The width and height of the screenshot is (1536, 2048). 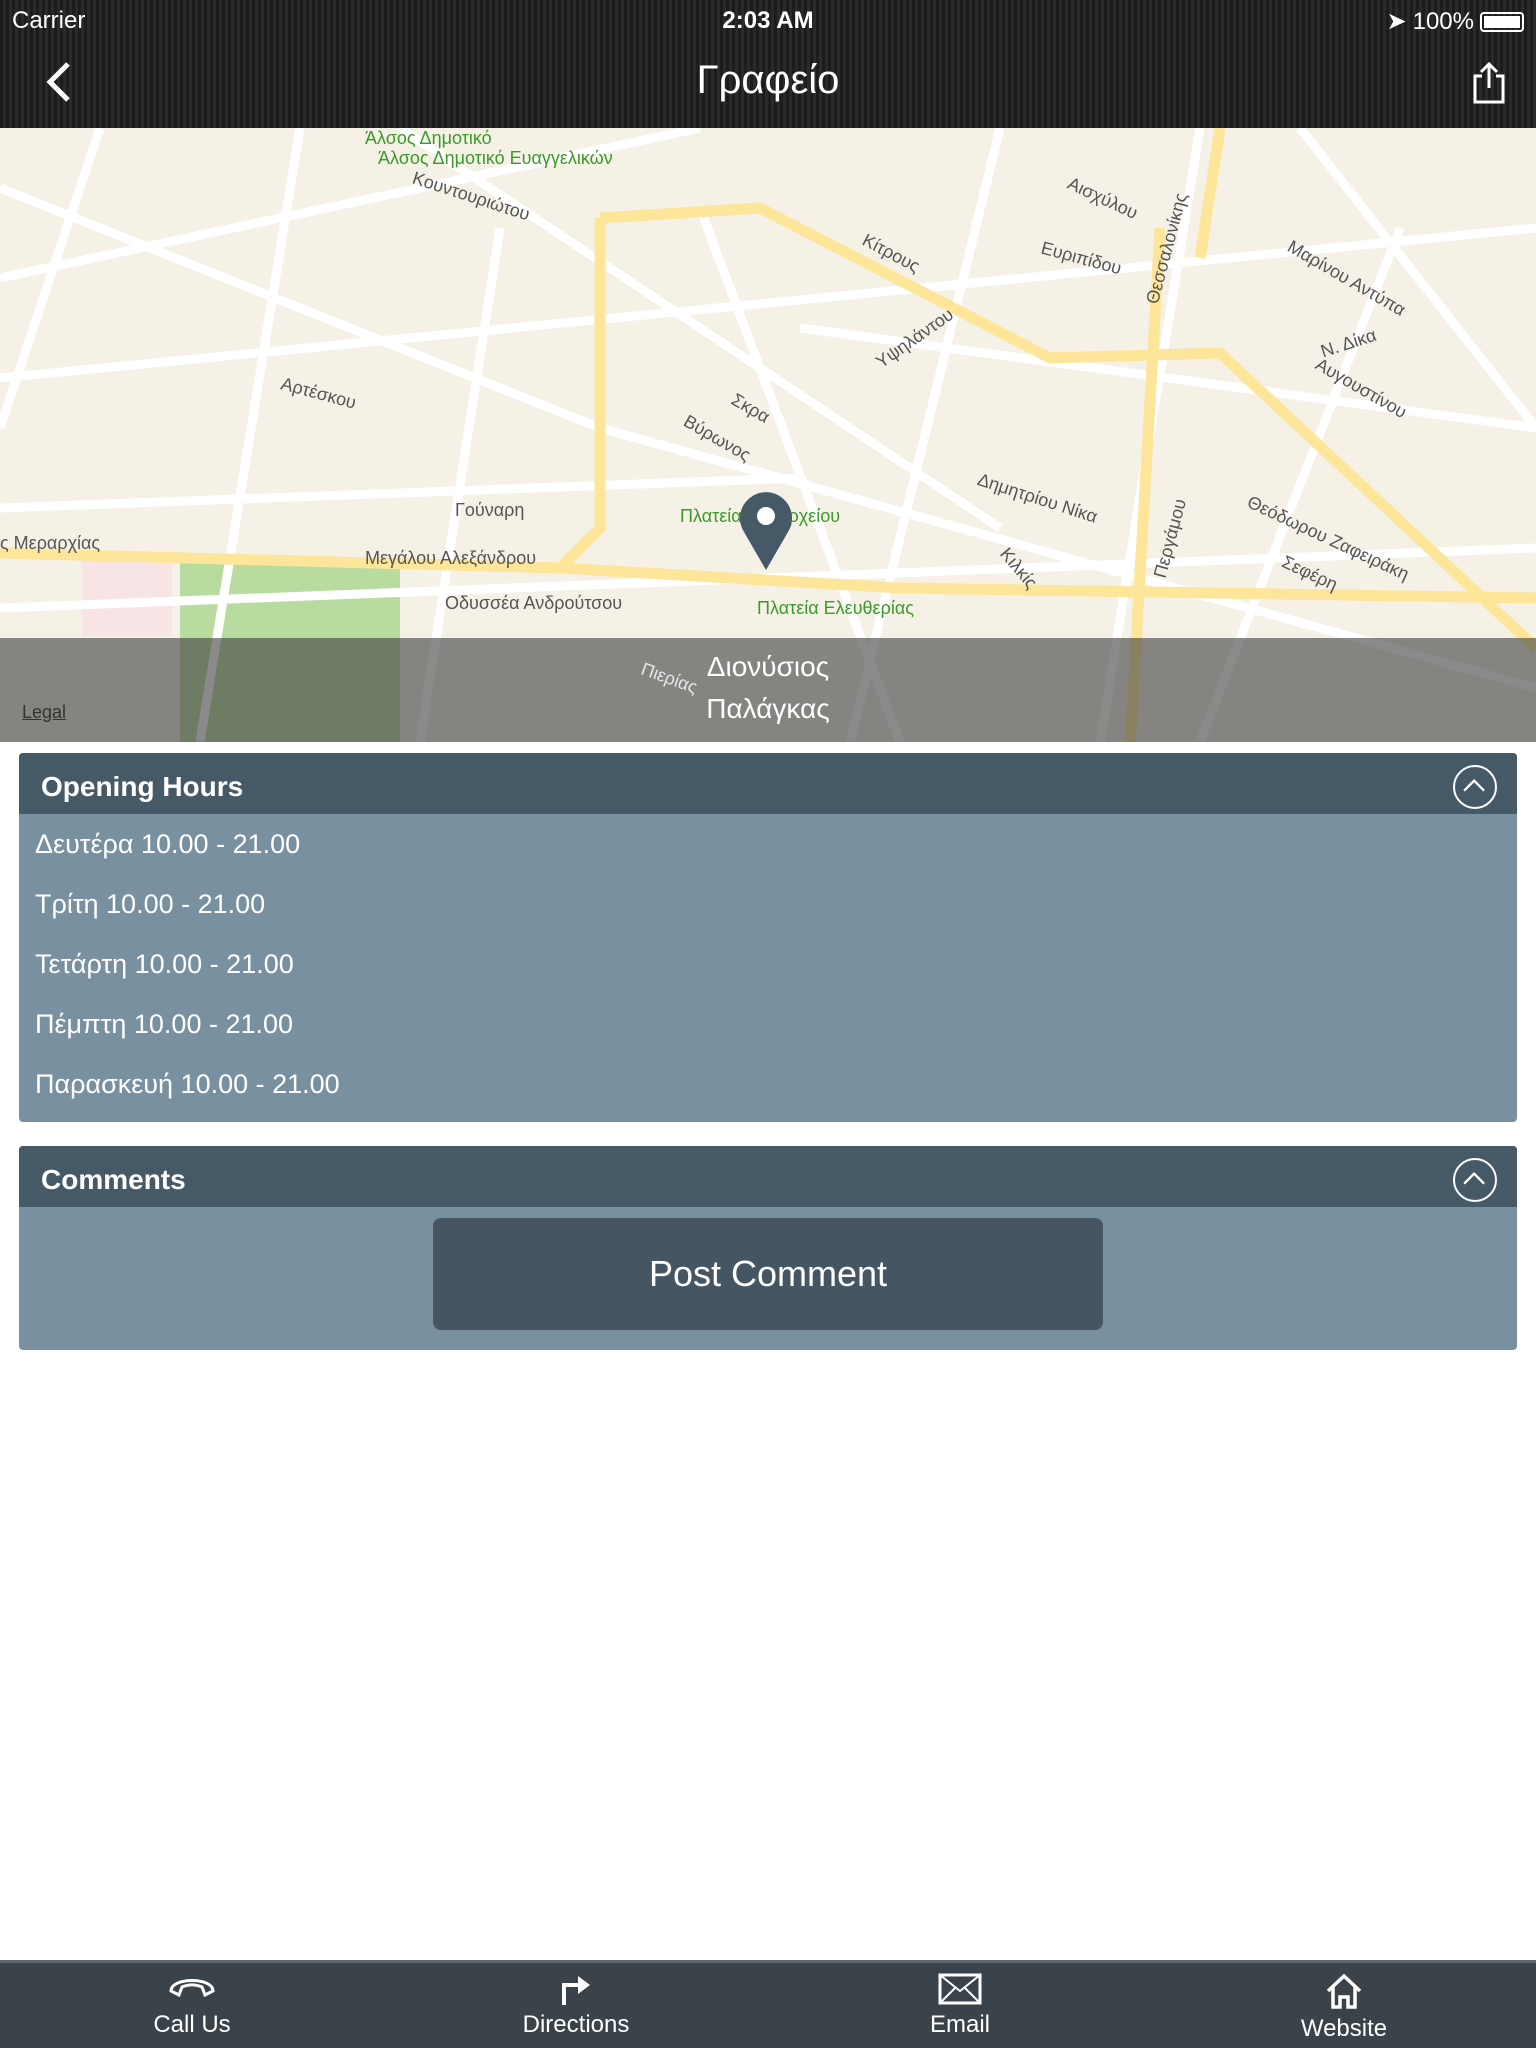 I want to click on map-label: Οδυσσέα Ανδρούτσου, so click(x=534, y=603).